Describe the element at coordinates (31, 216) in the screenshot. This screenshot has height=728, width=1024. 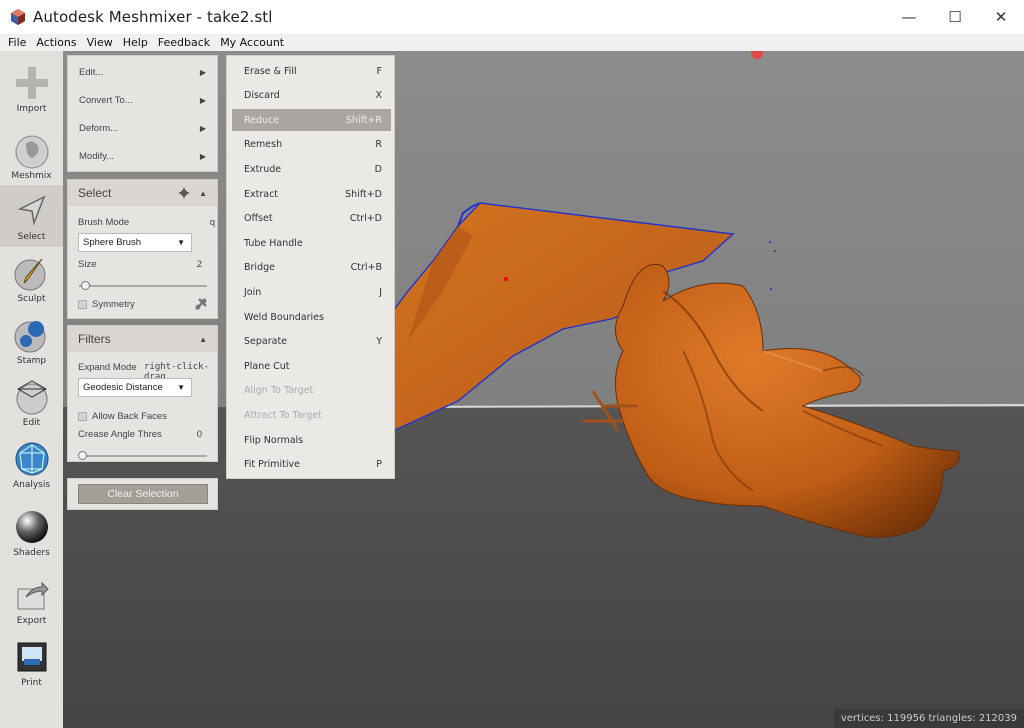
I see `tool-select: Select` at that location.